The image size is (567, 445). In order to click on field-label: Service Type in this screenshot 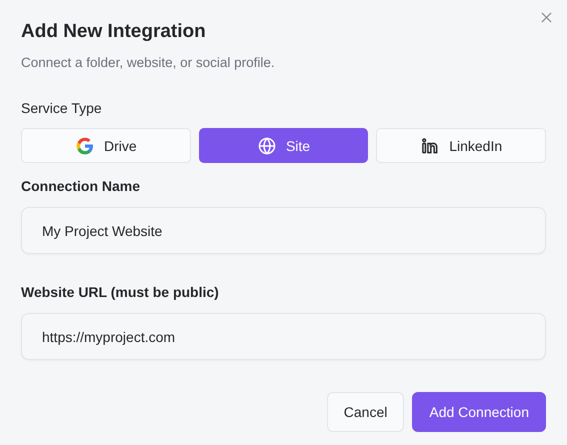, I will do `click(61, 108)`.